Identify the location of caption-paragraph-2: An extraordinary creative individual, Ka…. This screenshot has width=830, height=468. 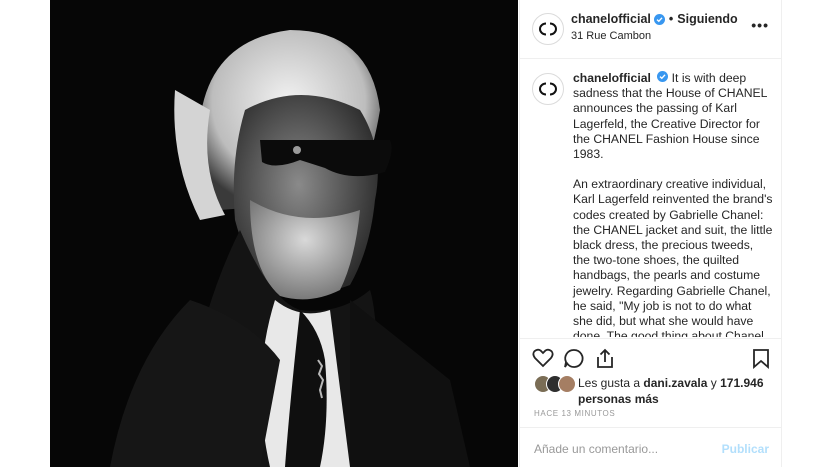
(673, 257).